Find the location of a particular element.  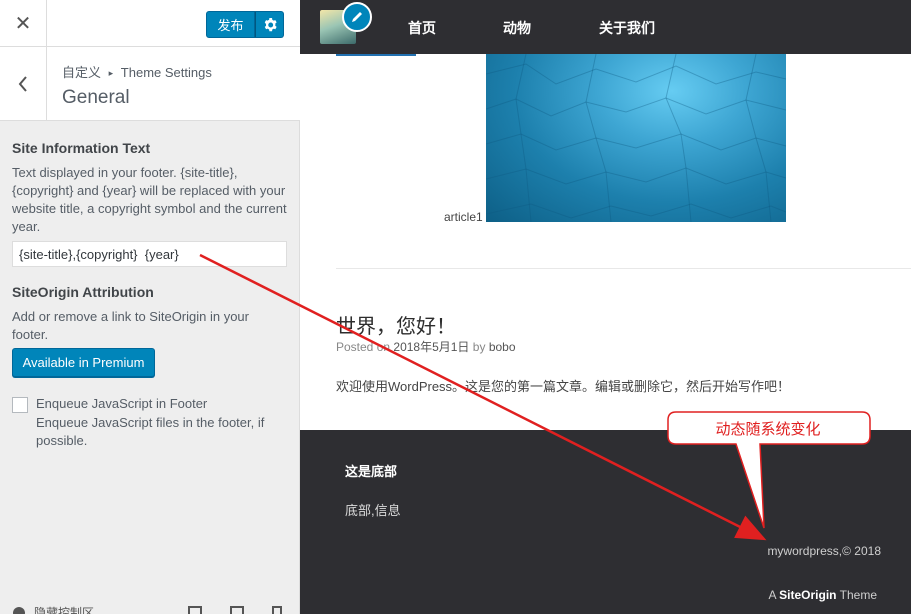

article-caption: article1 is located at coordinates (463, 217).